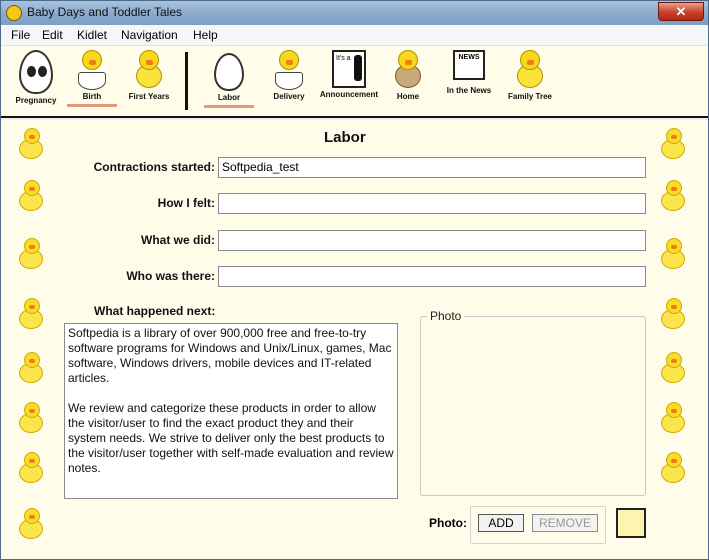 The height and width of the screenshot is (560, 709). Describe the element at coordinates (149, 35) in the screenshot. I see `menu-navigation: Navigation` at that location.